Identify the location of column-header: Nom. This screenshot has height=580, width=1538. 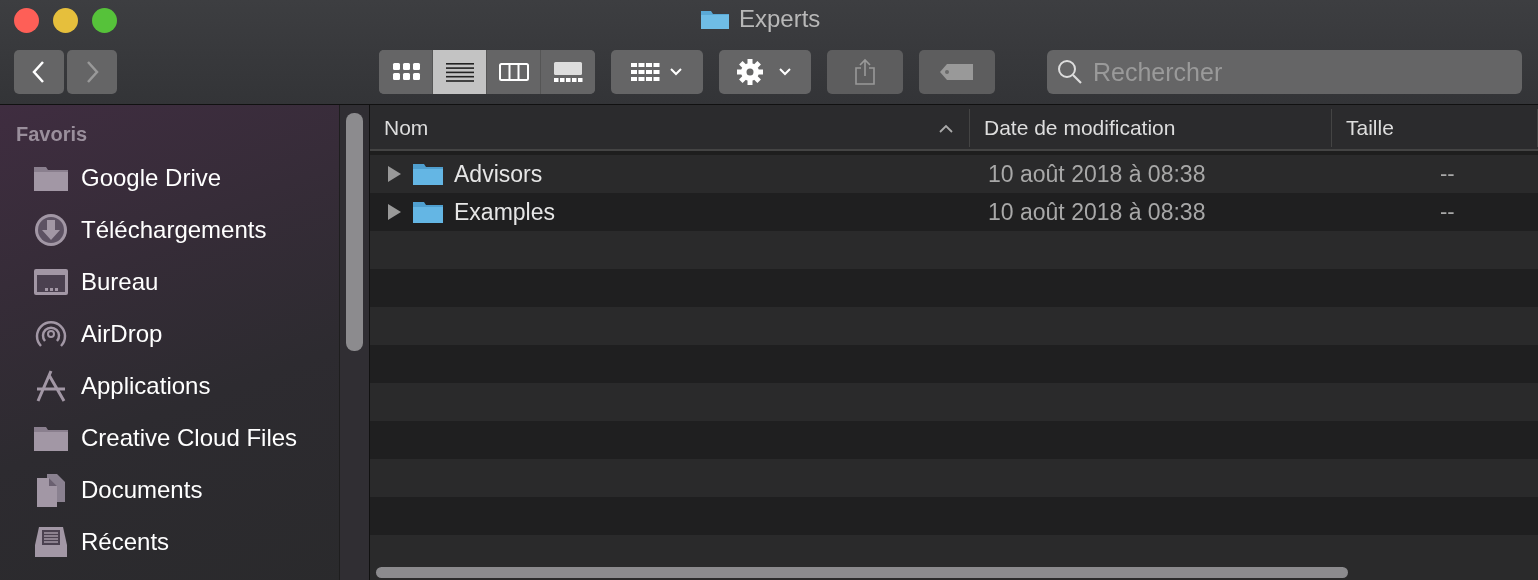
(670, 128).